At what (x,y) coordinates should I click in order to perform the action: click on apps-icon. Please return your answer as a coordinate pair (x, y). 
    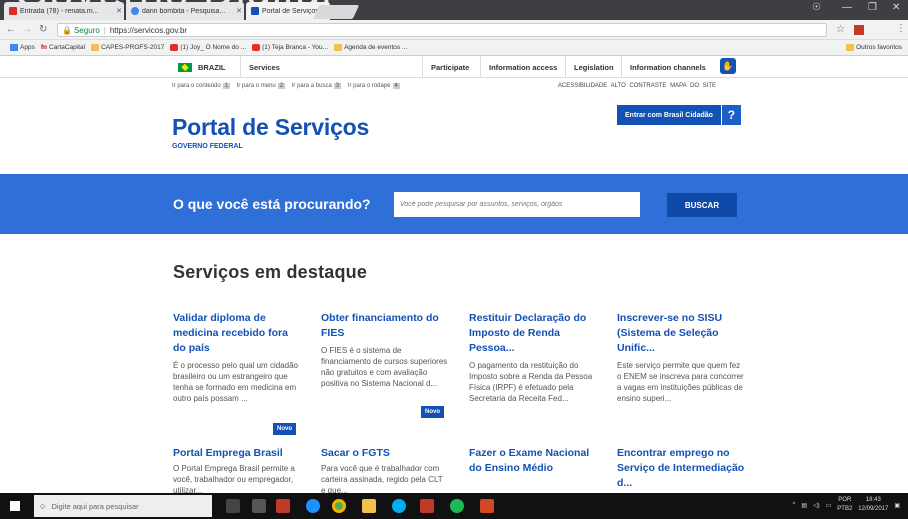
    Looking at the image, I should click on (14, 47).